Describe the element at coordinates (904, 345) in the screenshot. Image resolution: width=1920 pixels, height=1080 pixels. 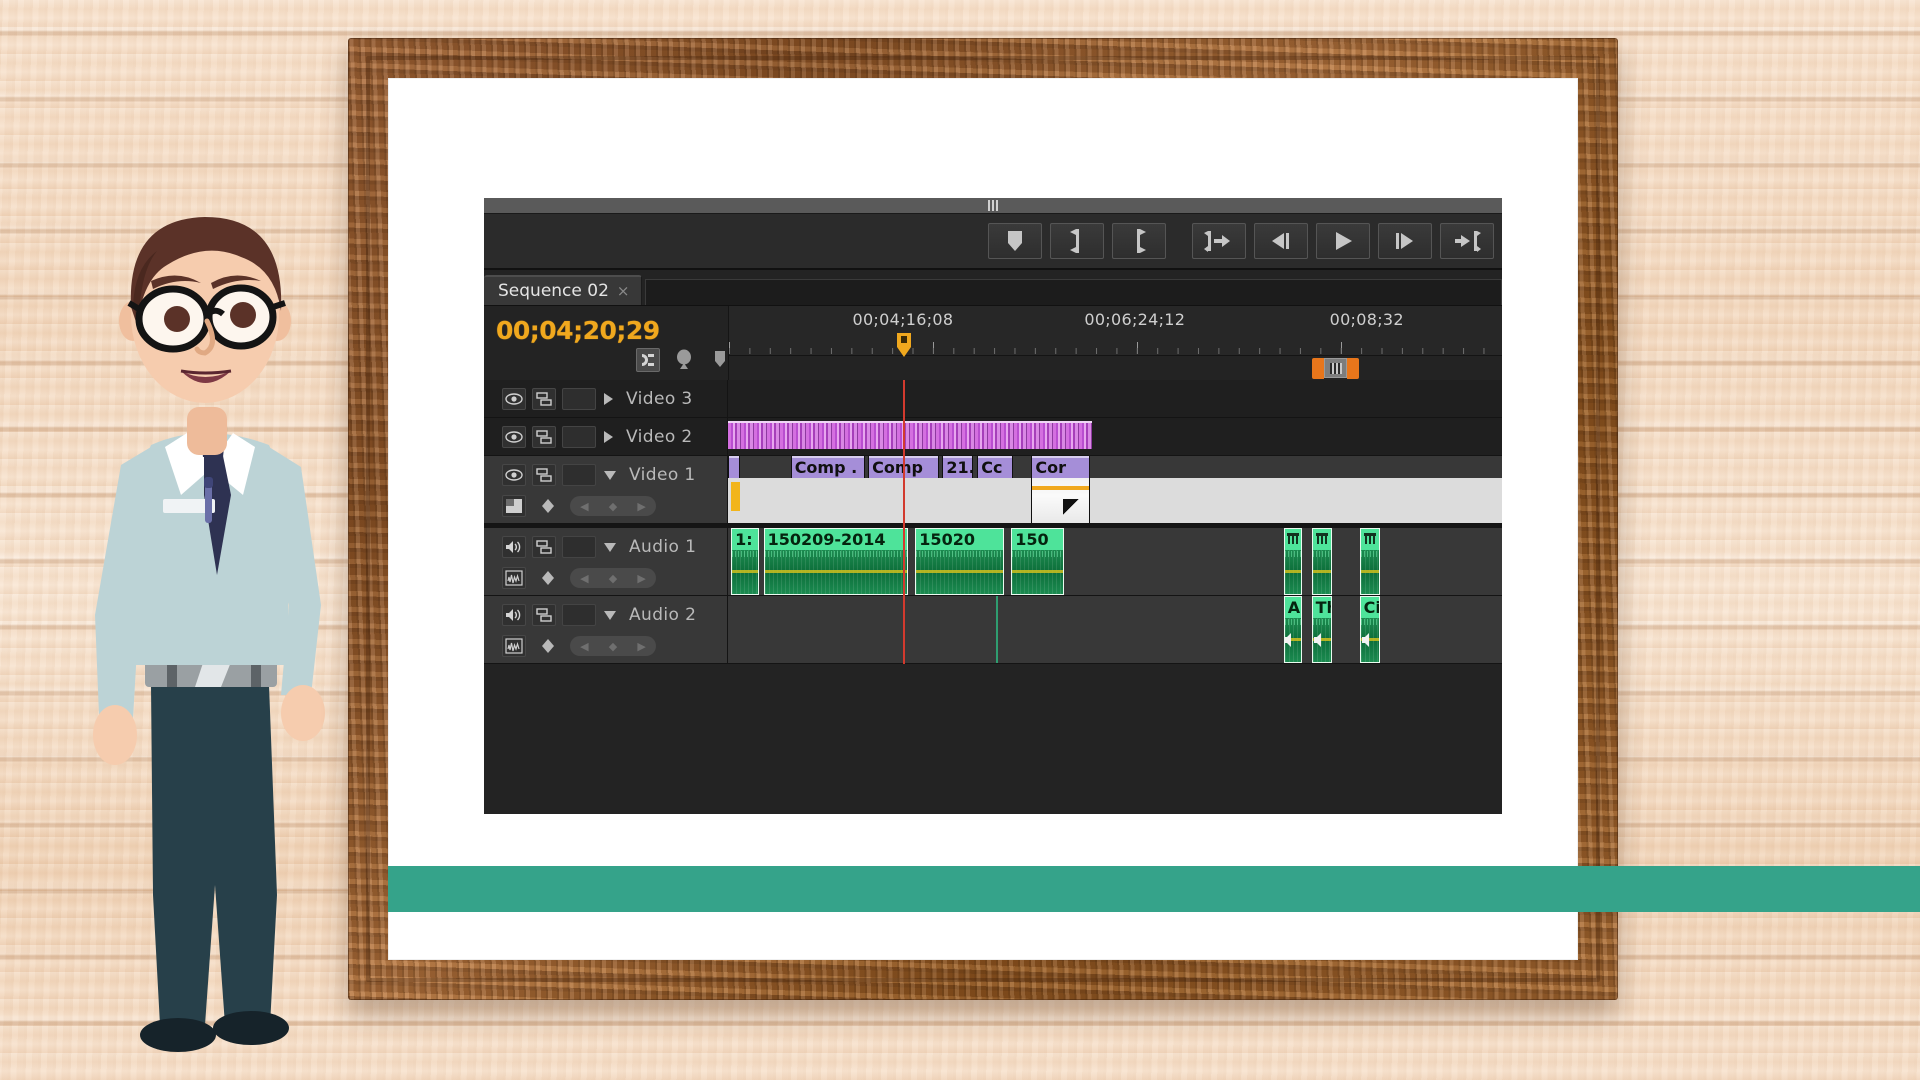
I see `playhead-handle` at that location.